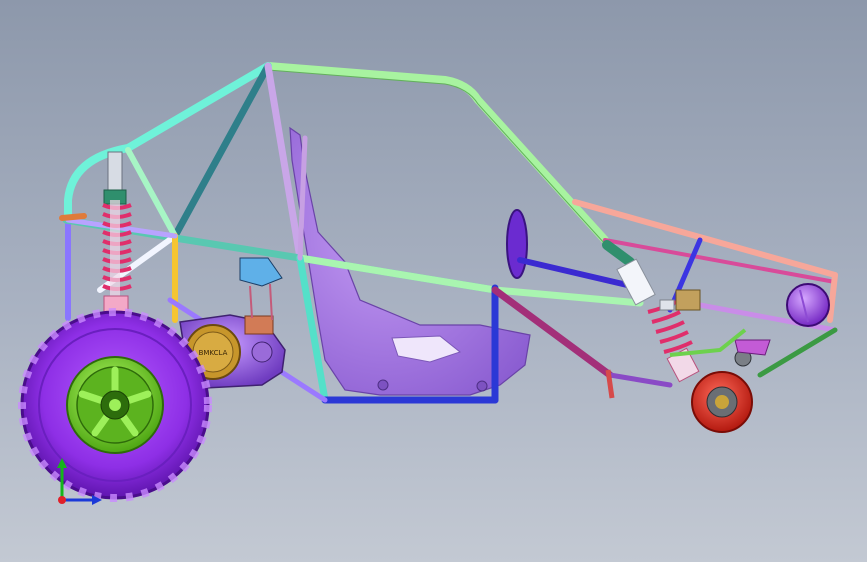 This screenshot has height=562, width=867. Describe the element at coordinates (808, 305) in the screenshot. I see `headlight` at that location.